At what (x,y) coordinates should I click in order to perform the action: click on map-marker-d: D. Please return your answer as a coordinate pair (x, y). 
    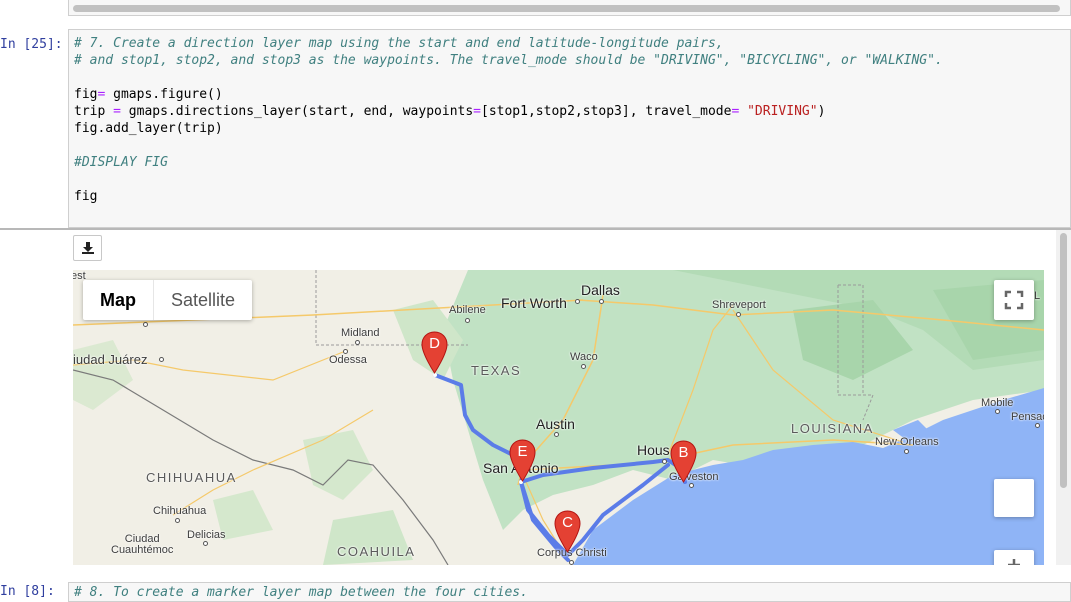
    Looking at the image, I should click on (434, 352).